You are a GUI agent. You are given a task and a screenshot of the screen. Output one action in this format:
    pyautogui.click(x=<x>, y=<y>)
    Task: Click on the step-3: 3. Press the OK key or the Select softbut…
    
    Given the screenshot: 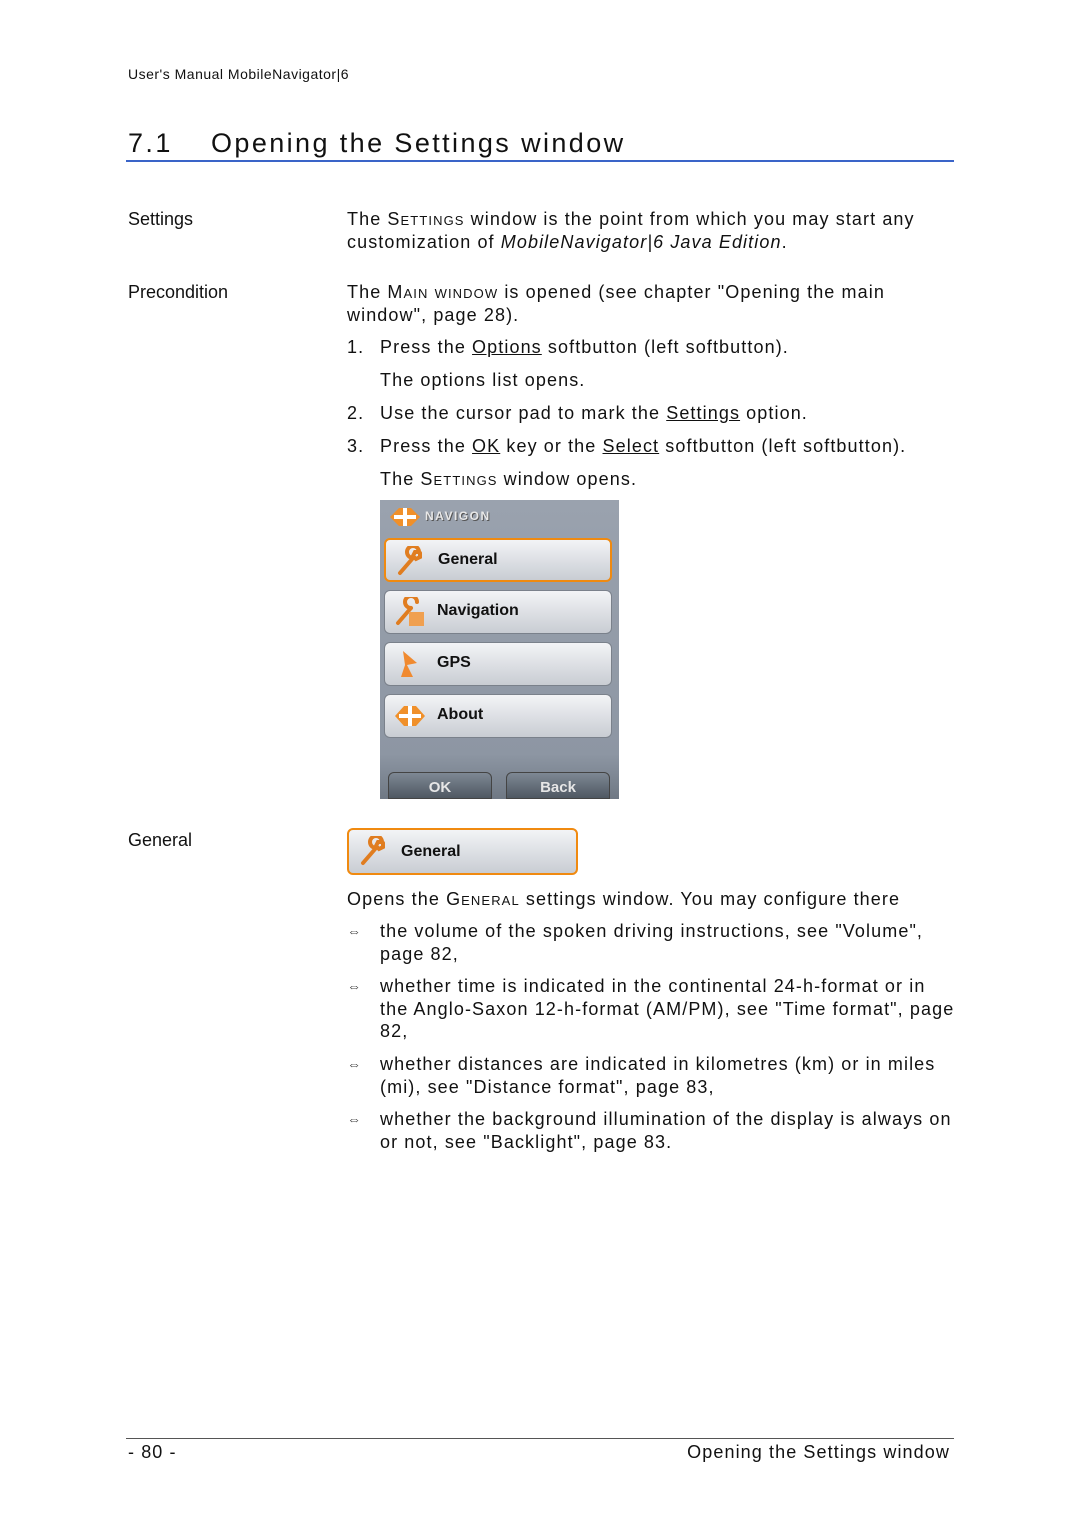 What is the action you would take?
    pyautogui.click(x=627, y=446)
    